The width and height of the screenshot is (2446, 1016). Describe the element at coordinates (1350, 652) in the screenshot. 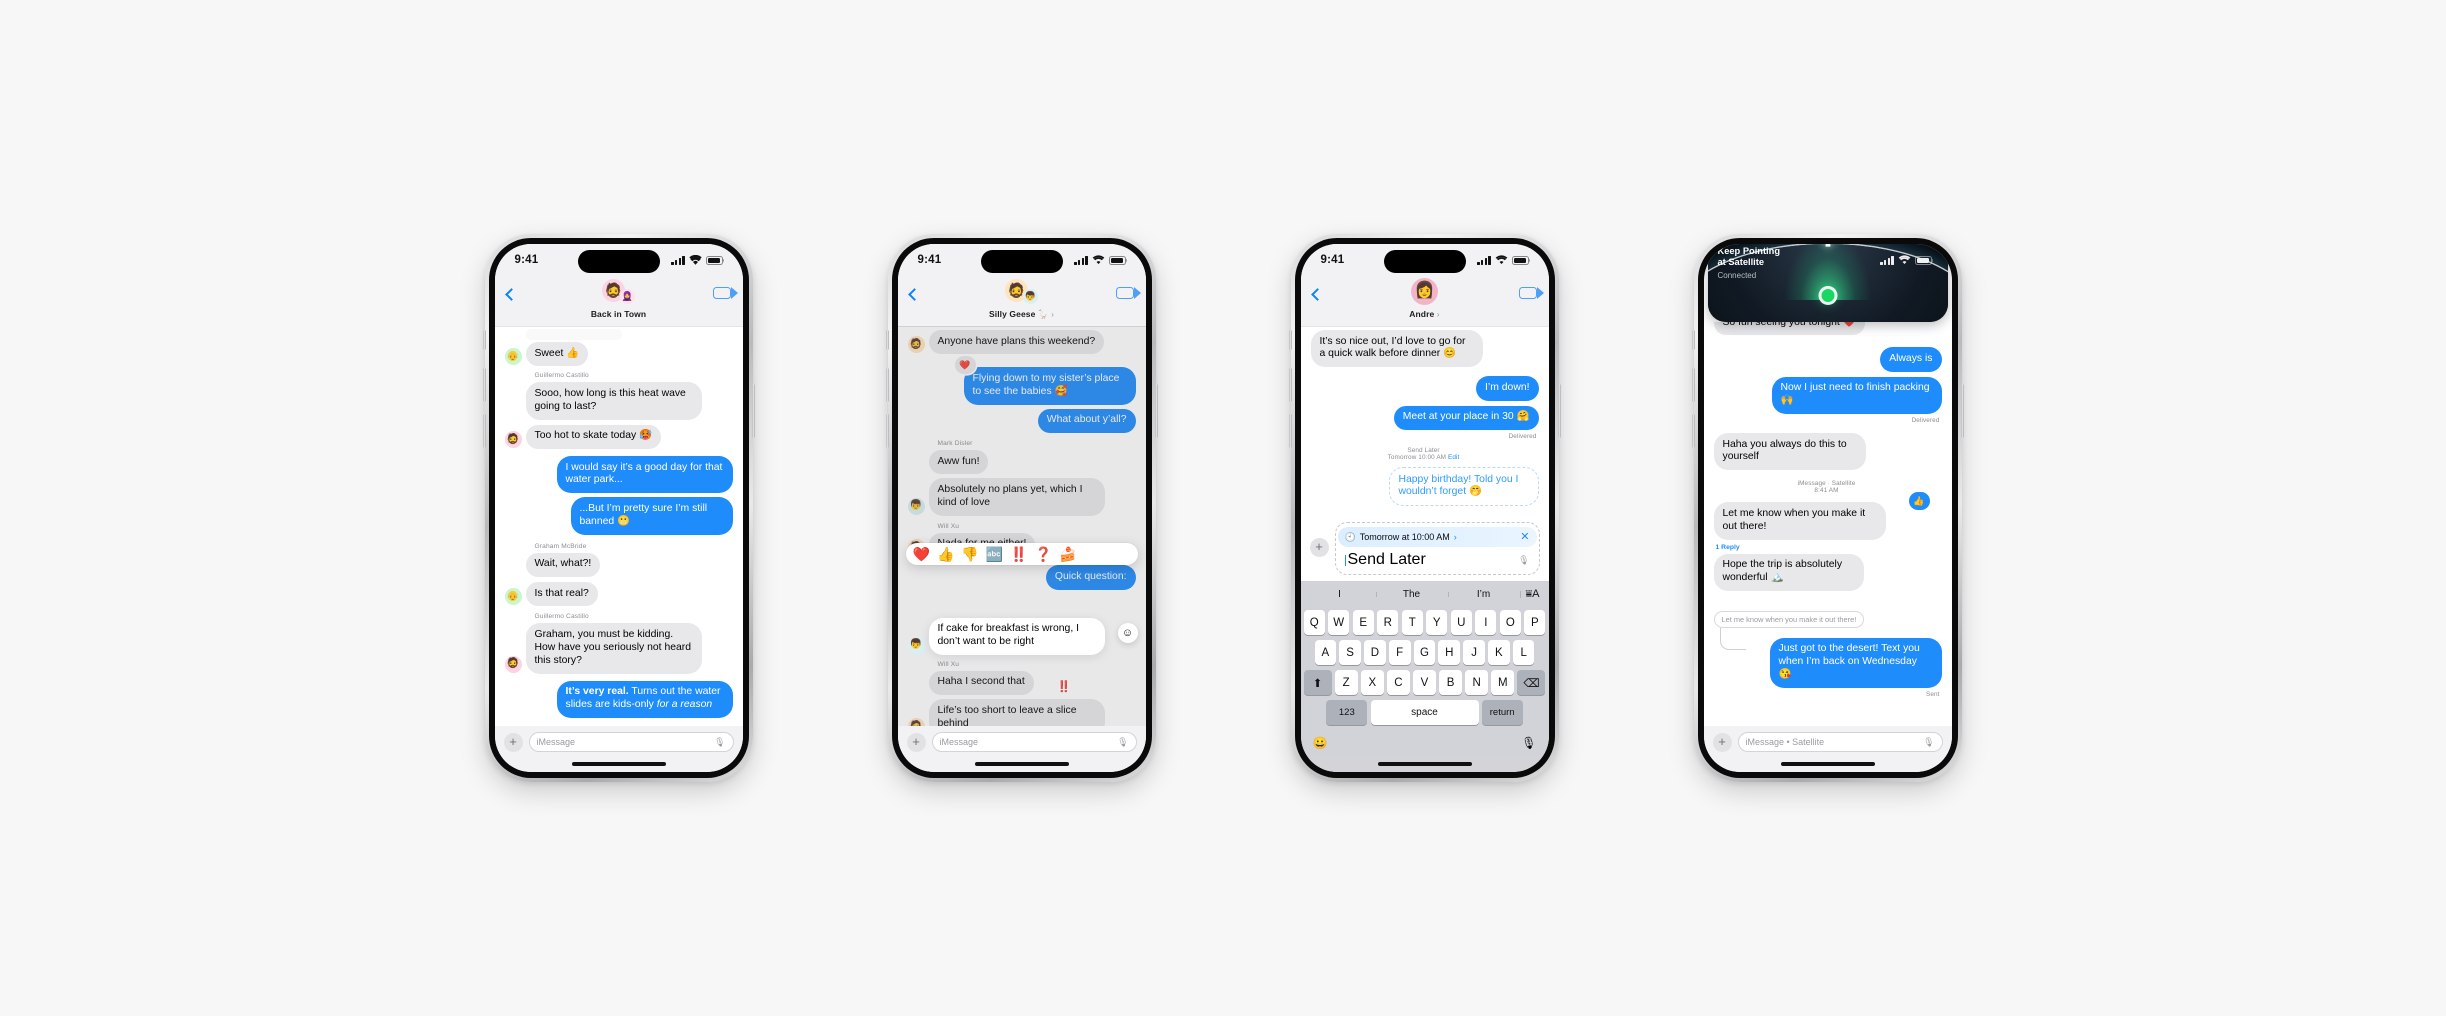

I see `key-s: S` at that location.